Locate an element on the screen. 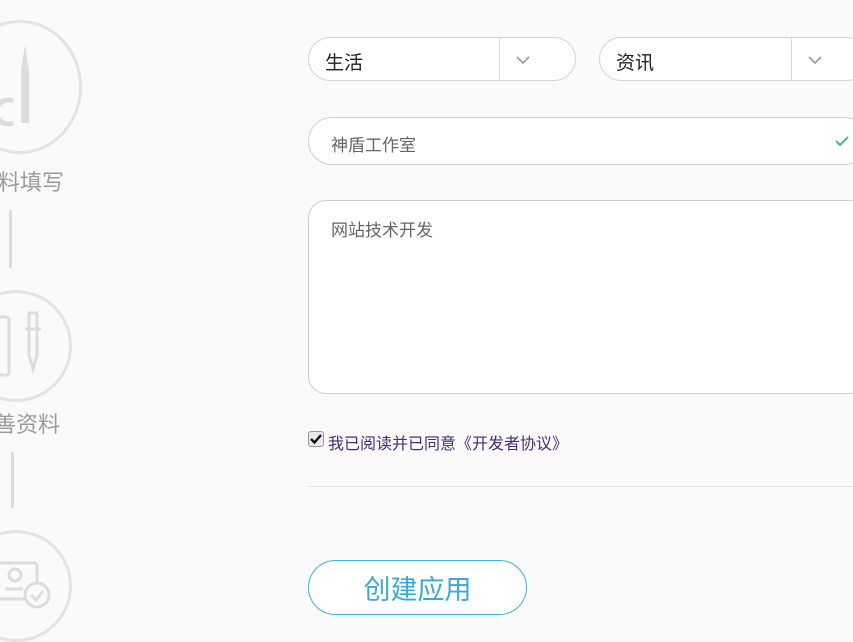  category-select-value: 生活 is located at coordinates (344, 63).